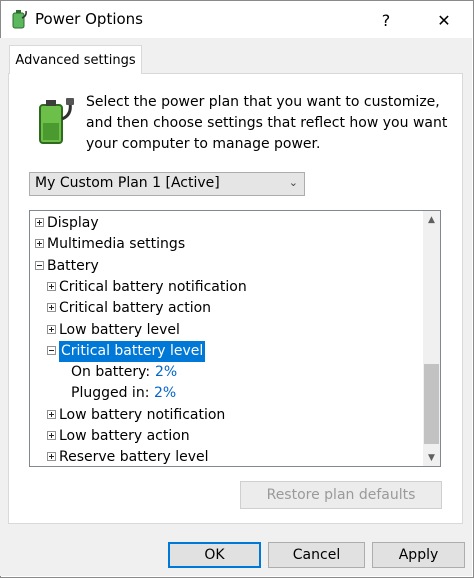  Describe the element at coordinates (73, 223) in the screenshot. I see `tree-item-label: Display` at that location.